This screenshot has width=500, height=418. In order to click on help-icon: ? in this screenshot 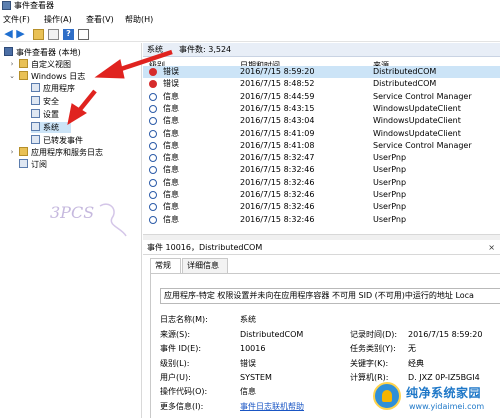, I will do `click(68, 34)`.